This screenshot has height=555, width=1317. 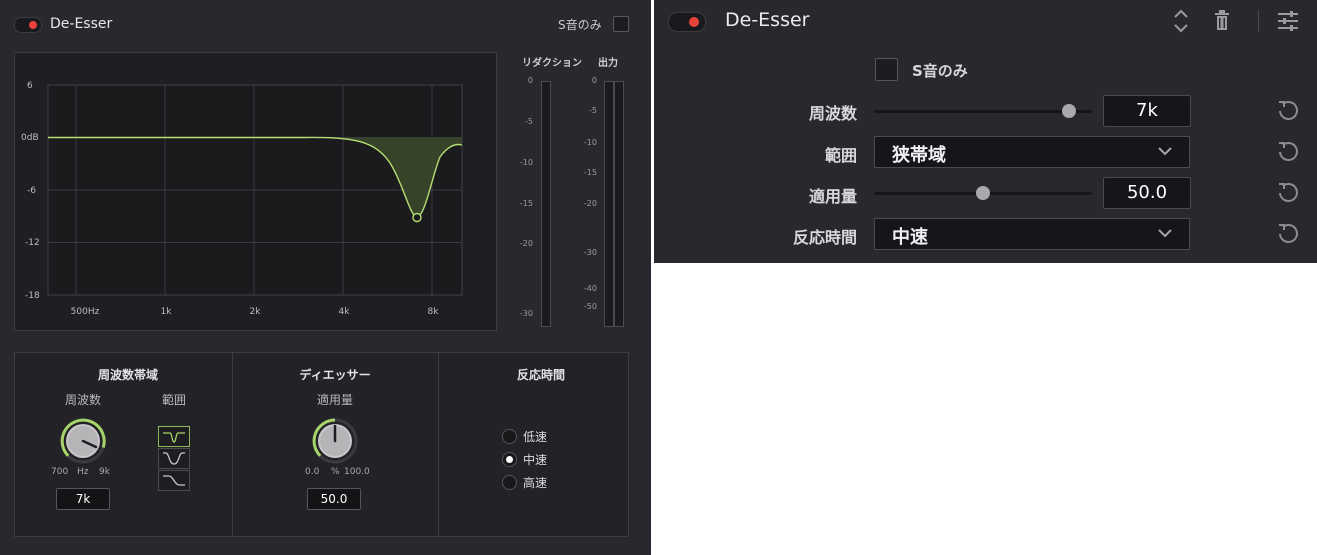 I want to click on reduction-tick: -5, so click(x=529, y=121).